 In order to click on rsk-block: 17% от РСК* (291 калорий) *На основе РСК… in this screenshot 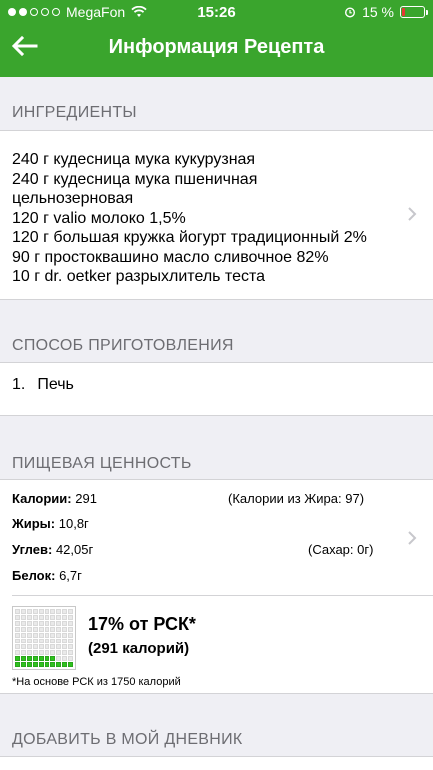, I will do `click(216, 645)`.